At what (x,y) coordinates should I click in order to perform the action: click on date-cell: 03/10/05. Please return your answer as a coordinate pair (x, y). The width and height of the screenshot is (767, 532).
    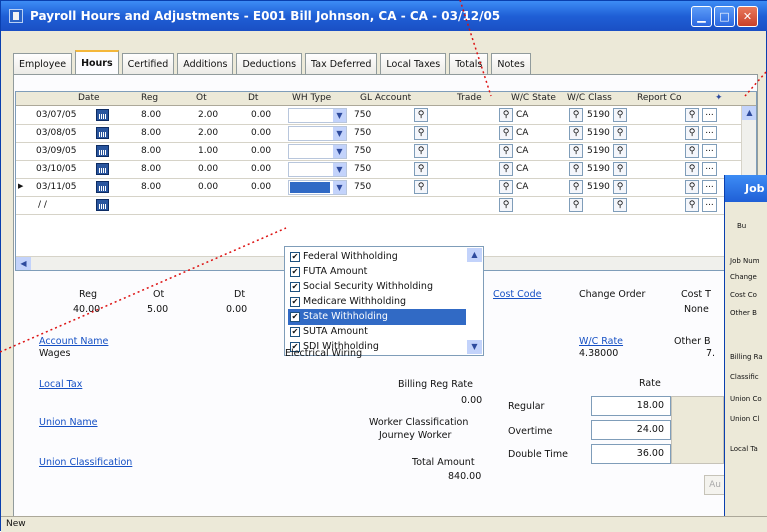
    Looking at the image, I should click on (56, 169).